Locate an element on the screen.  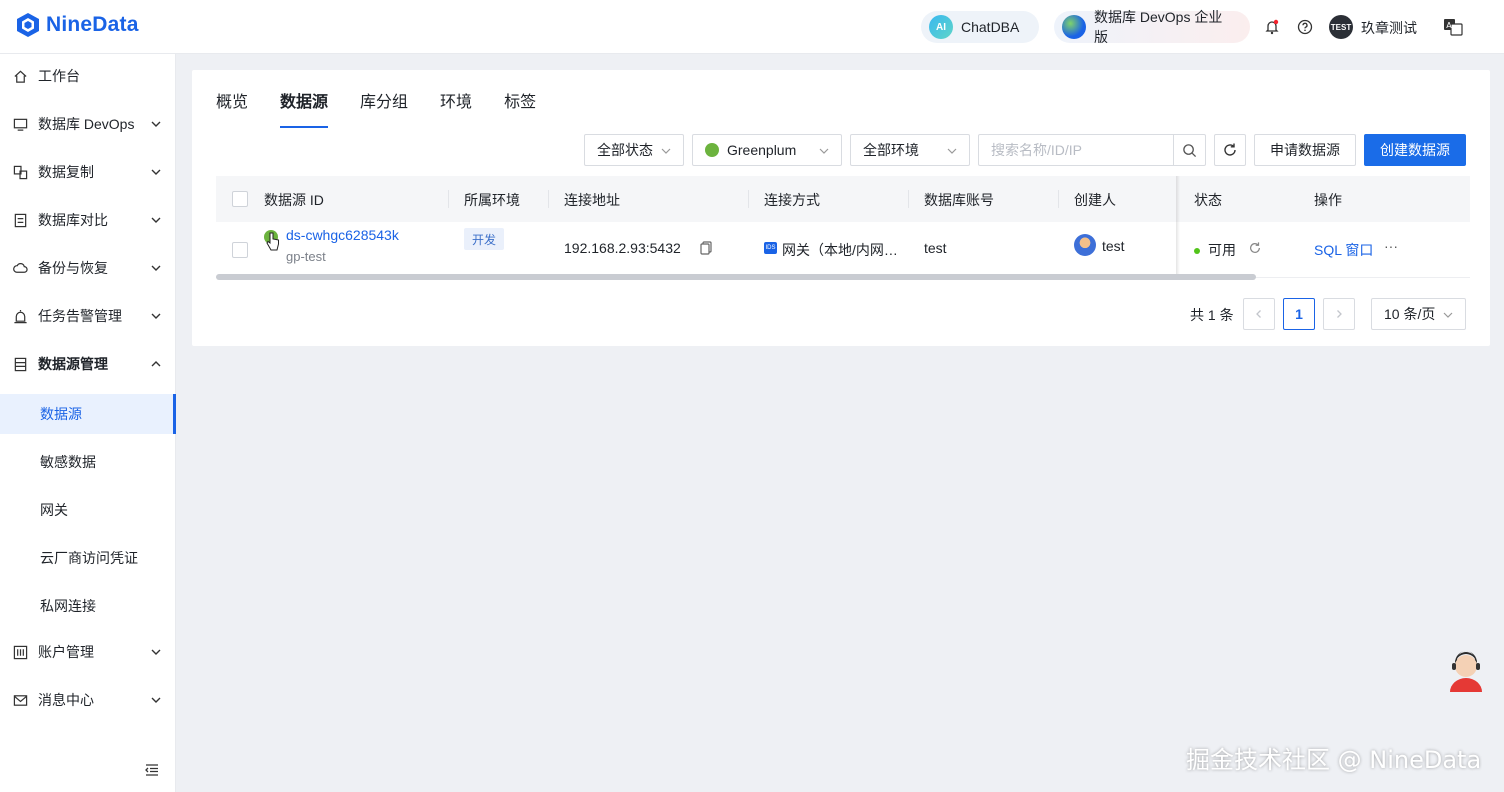
db-type-select-value: Greenplum is located at coordinates (762, 150).